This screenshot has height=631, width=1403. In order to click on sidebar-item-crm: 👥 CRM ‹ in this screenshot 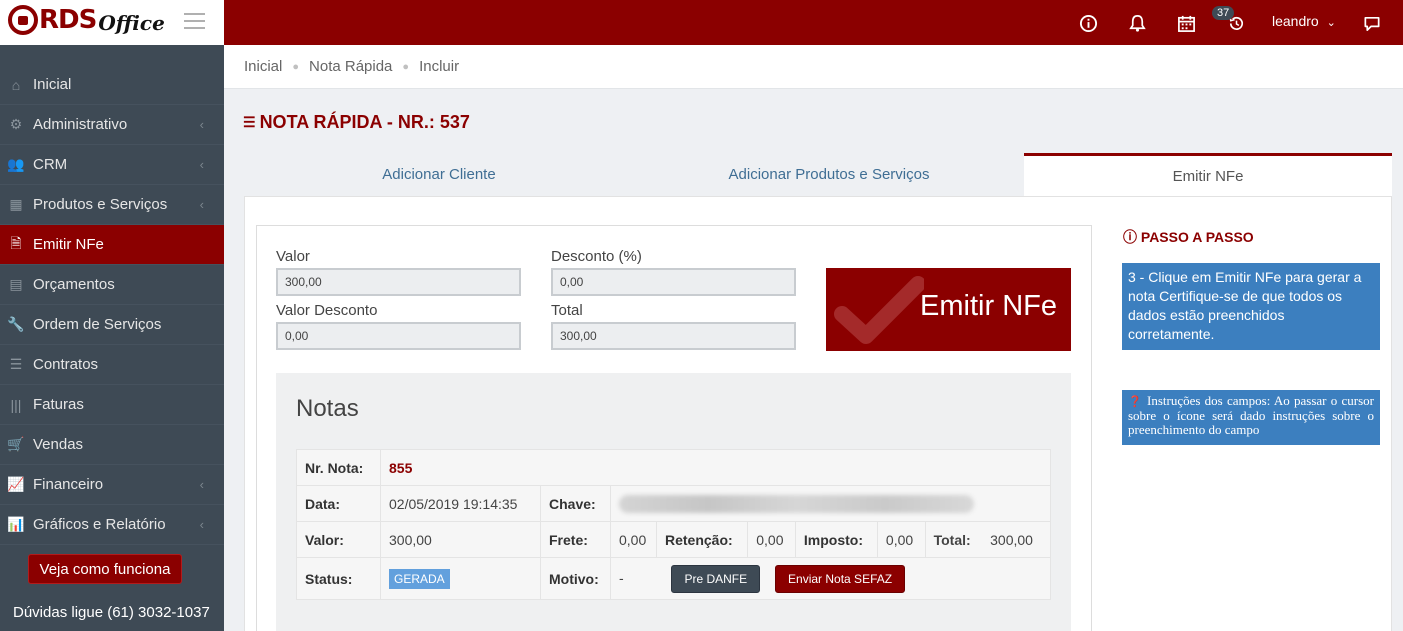, I will do `click(112, 165)`.